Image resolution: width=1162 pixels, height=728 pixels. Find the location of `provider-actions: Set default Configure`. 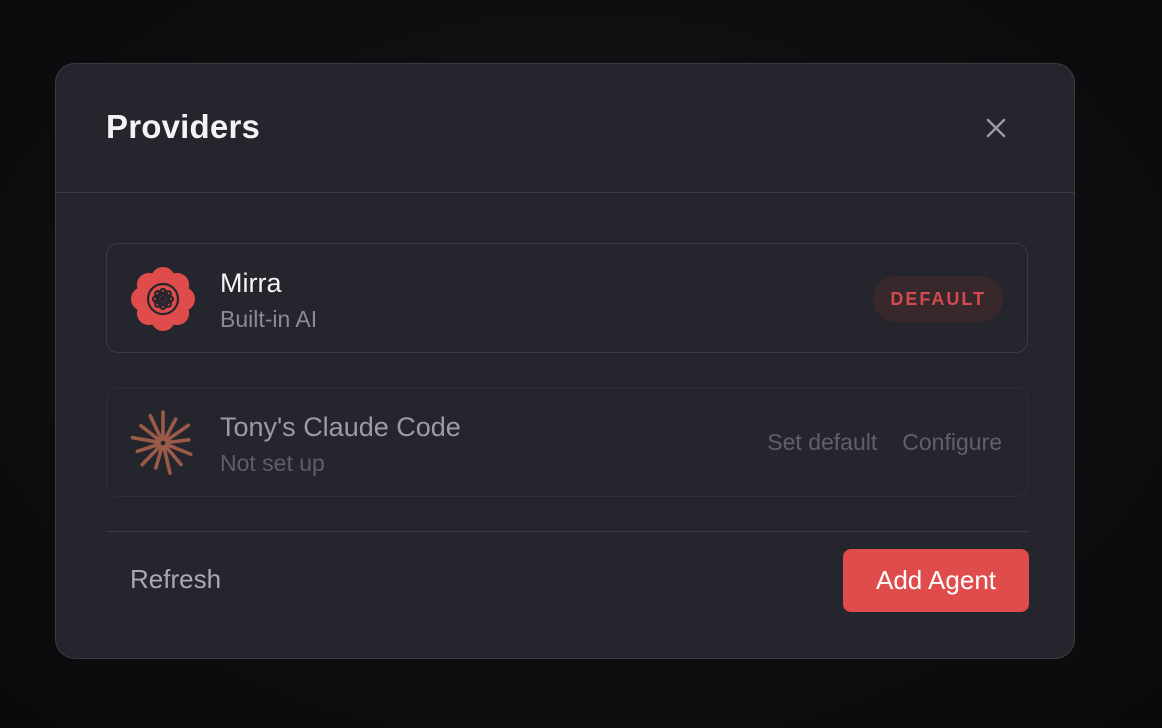

provider-actions: Set default Configure is located at coordinates (884, 442).